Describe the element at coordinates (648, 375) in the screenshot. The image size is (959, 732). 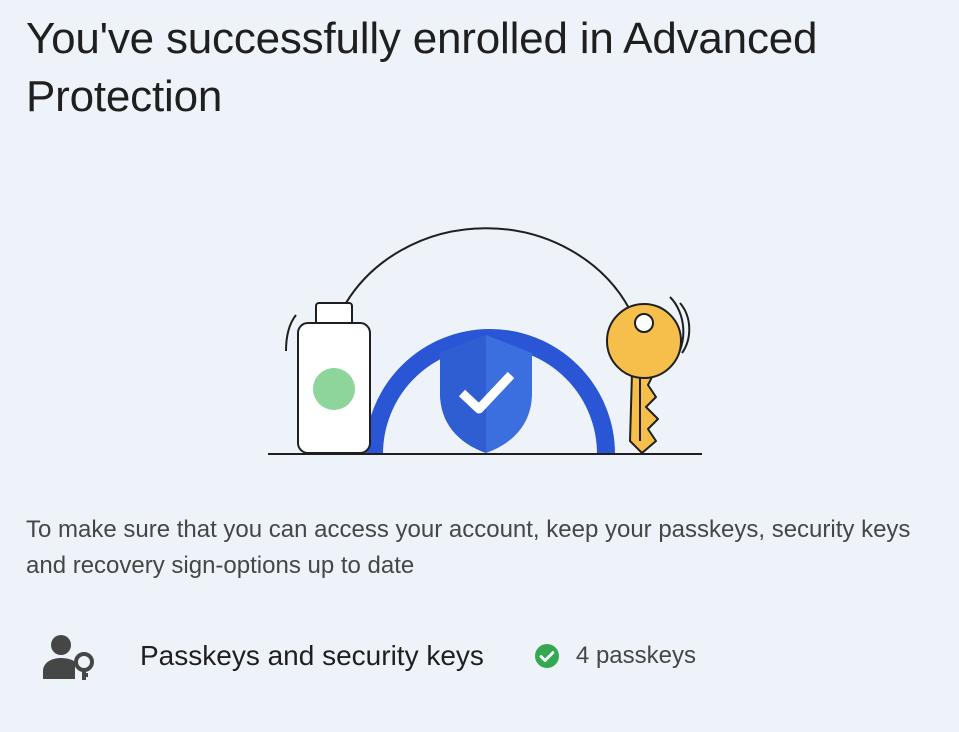
I see `key-icon` at that location.